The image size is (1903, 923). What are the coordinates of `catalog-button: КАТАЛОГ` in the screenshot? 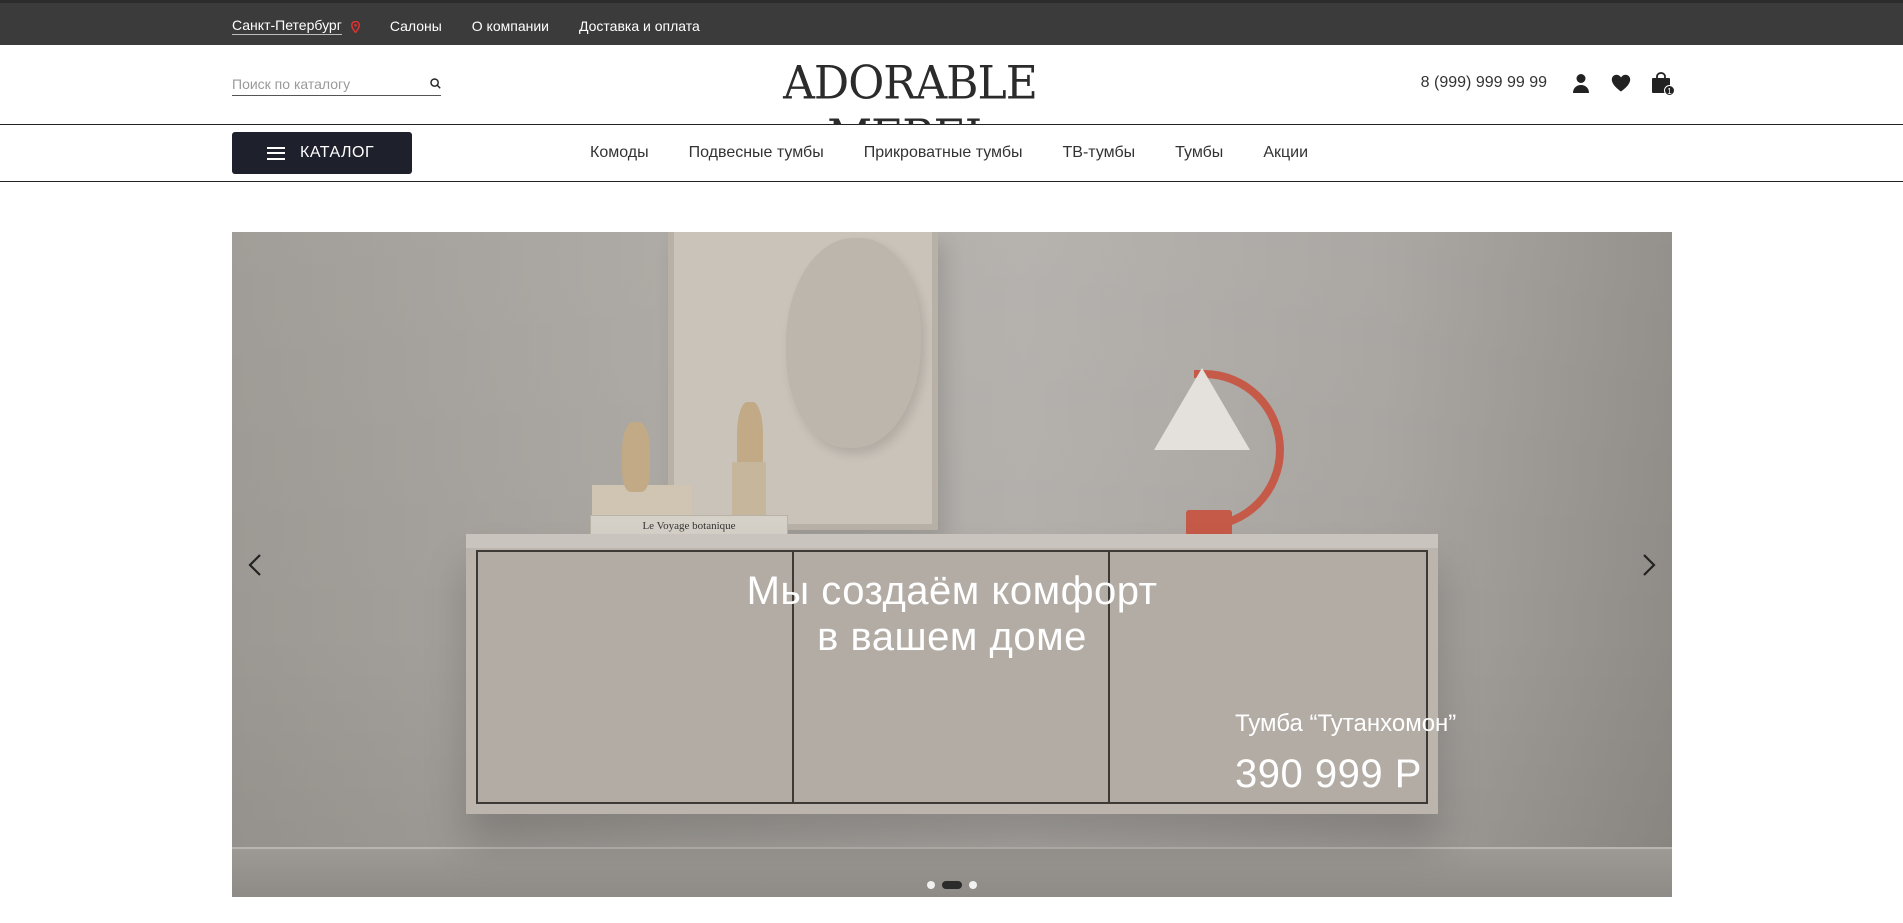 It's located at (322, 153).